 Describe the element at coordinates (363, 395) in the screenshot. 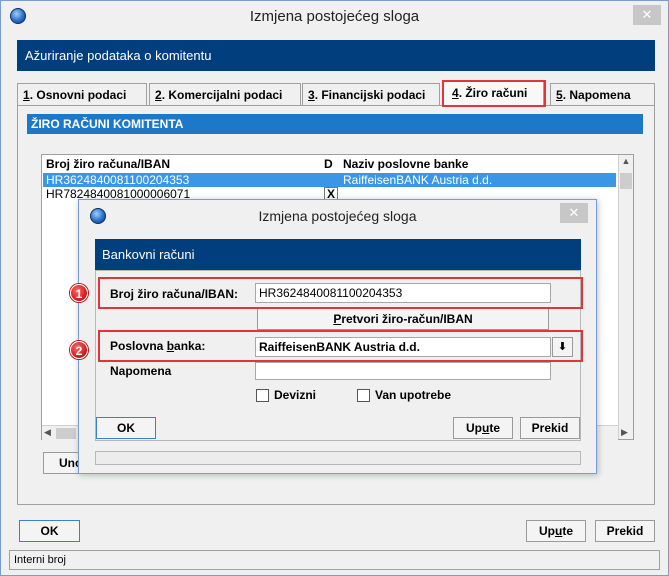

I see `van-upotrebe-checkbox` at that location.